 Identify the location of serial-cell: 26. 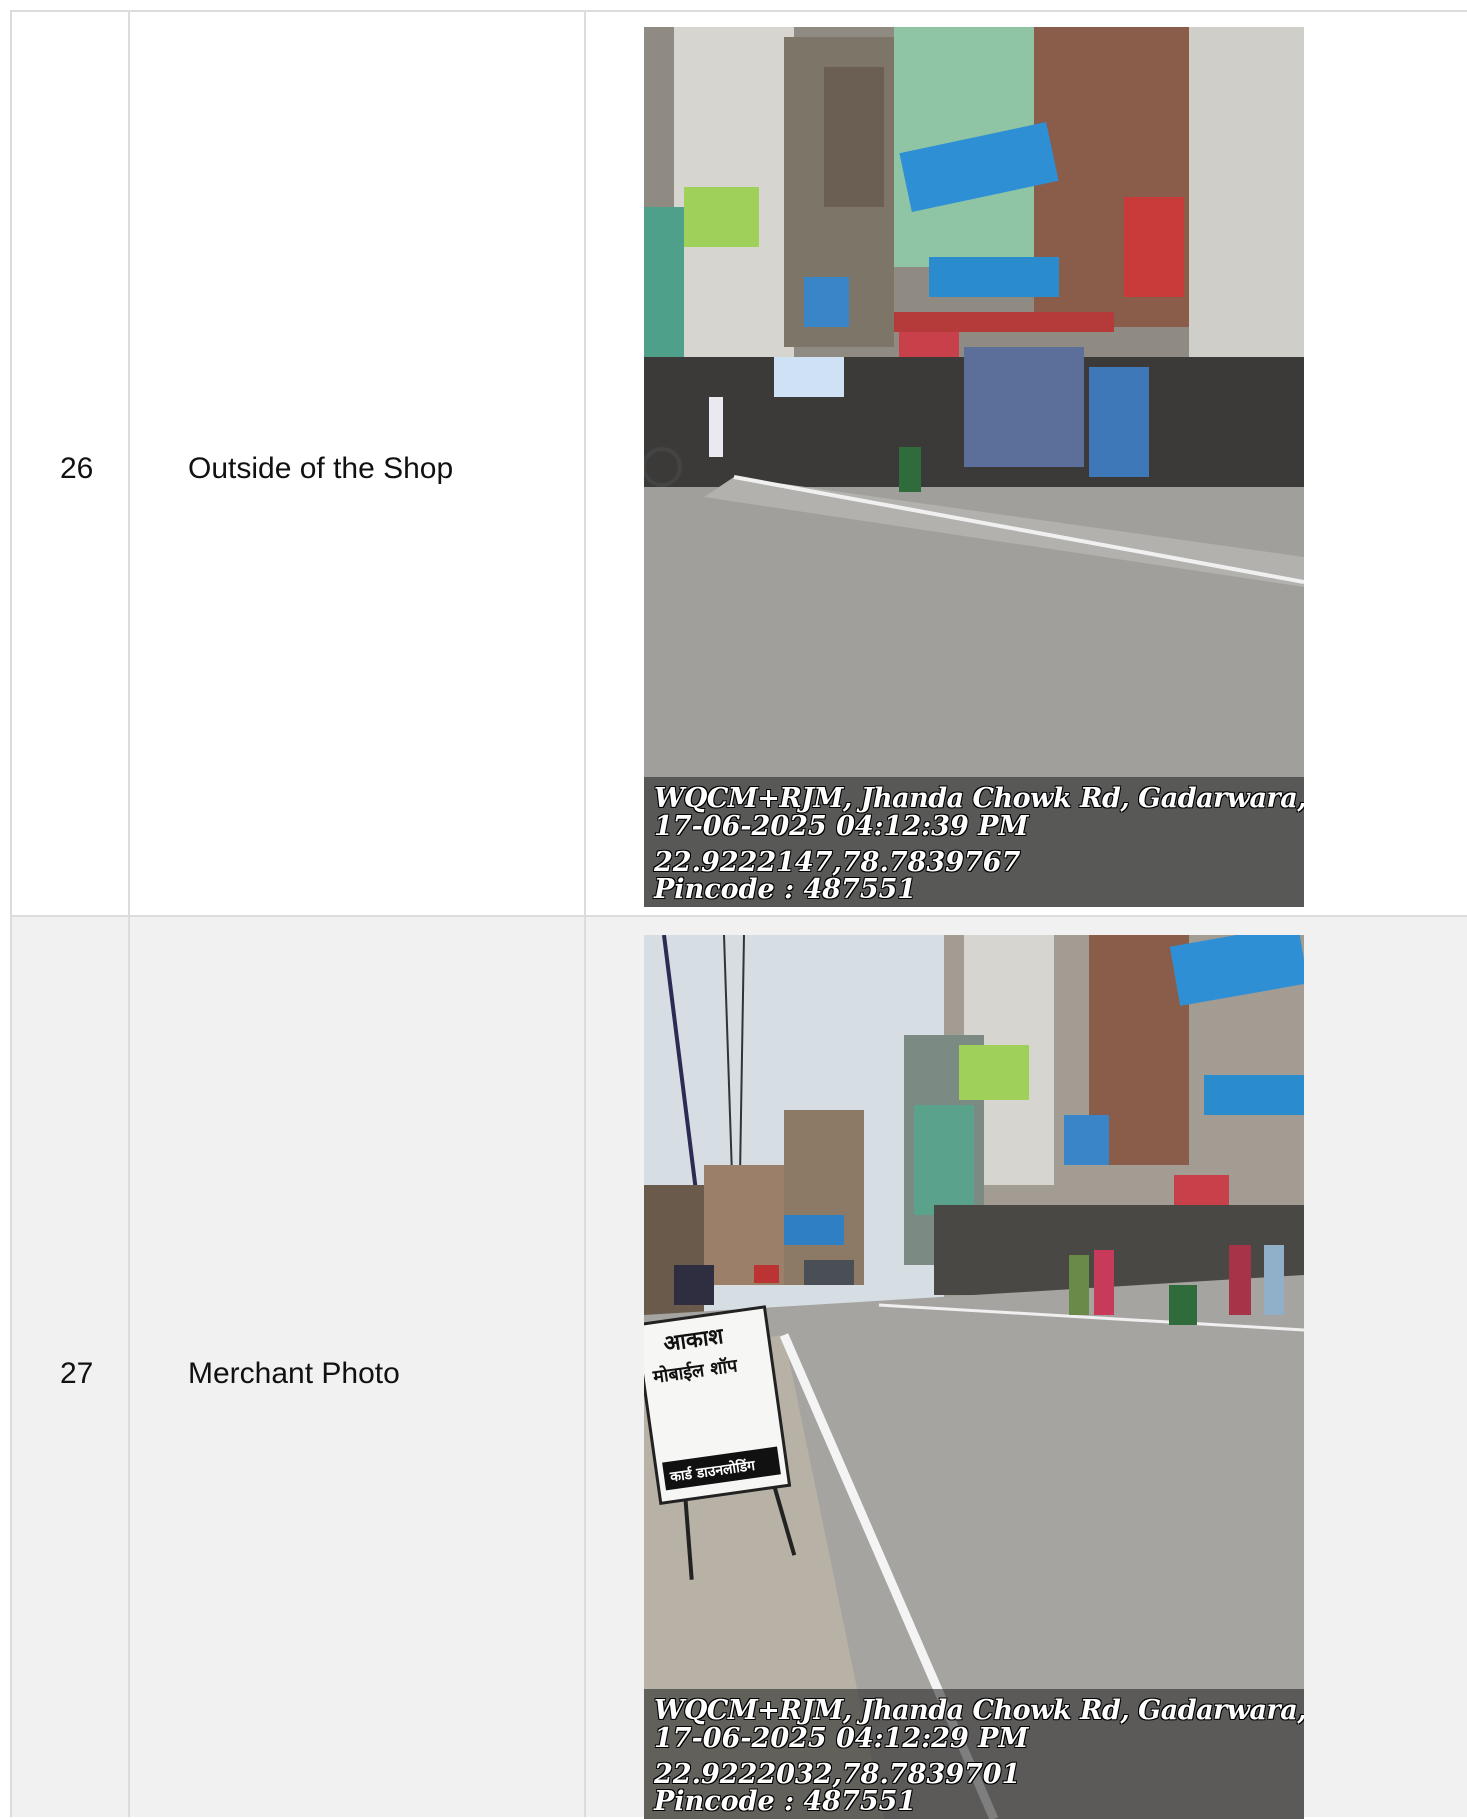
(70, 463).